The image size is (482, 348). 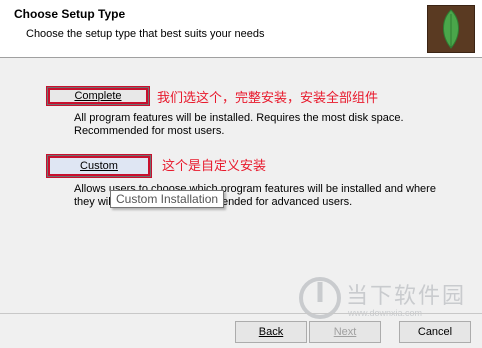 What do you see at coordinates (167, 199) in the screenshot?
I see `custom-tooltip: Custom Installation` at bounding box center [167, 199].